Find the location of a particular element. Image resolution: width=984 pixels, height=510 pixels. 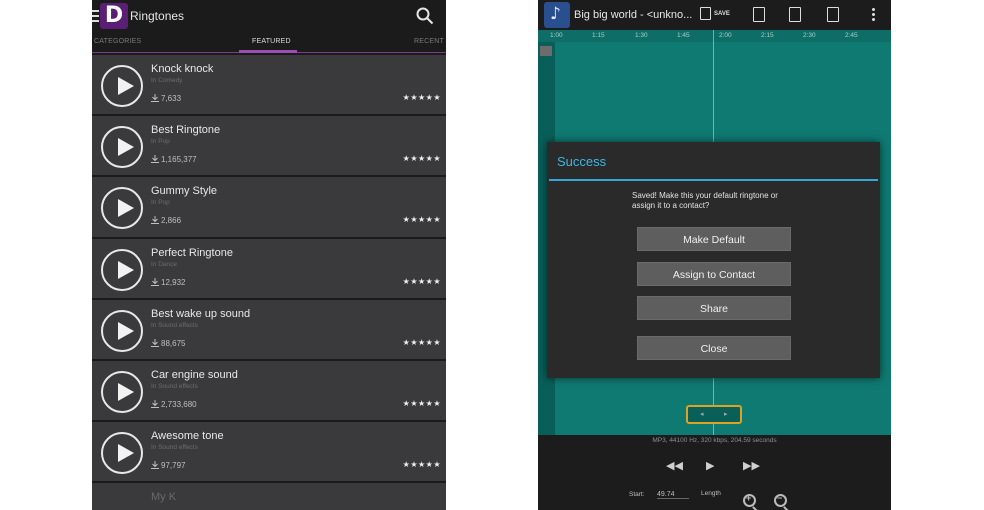

download-count: 2,866 is located at coordinates (166, 220).